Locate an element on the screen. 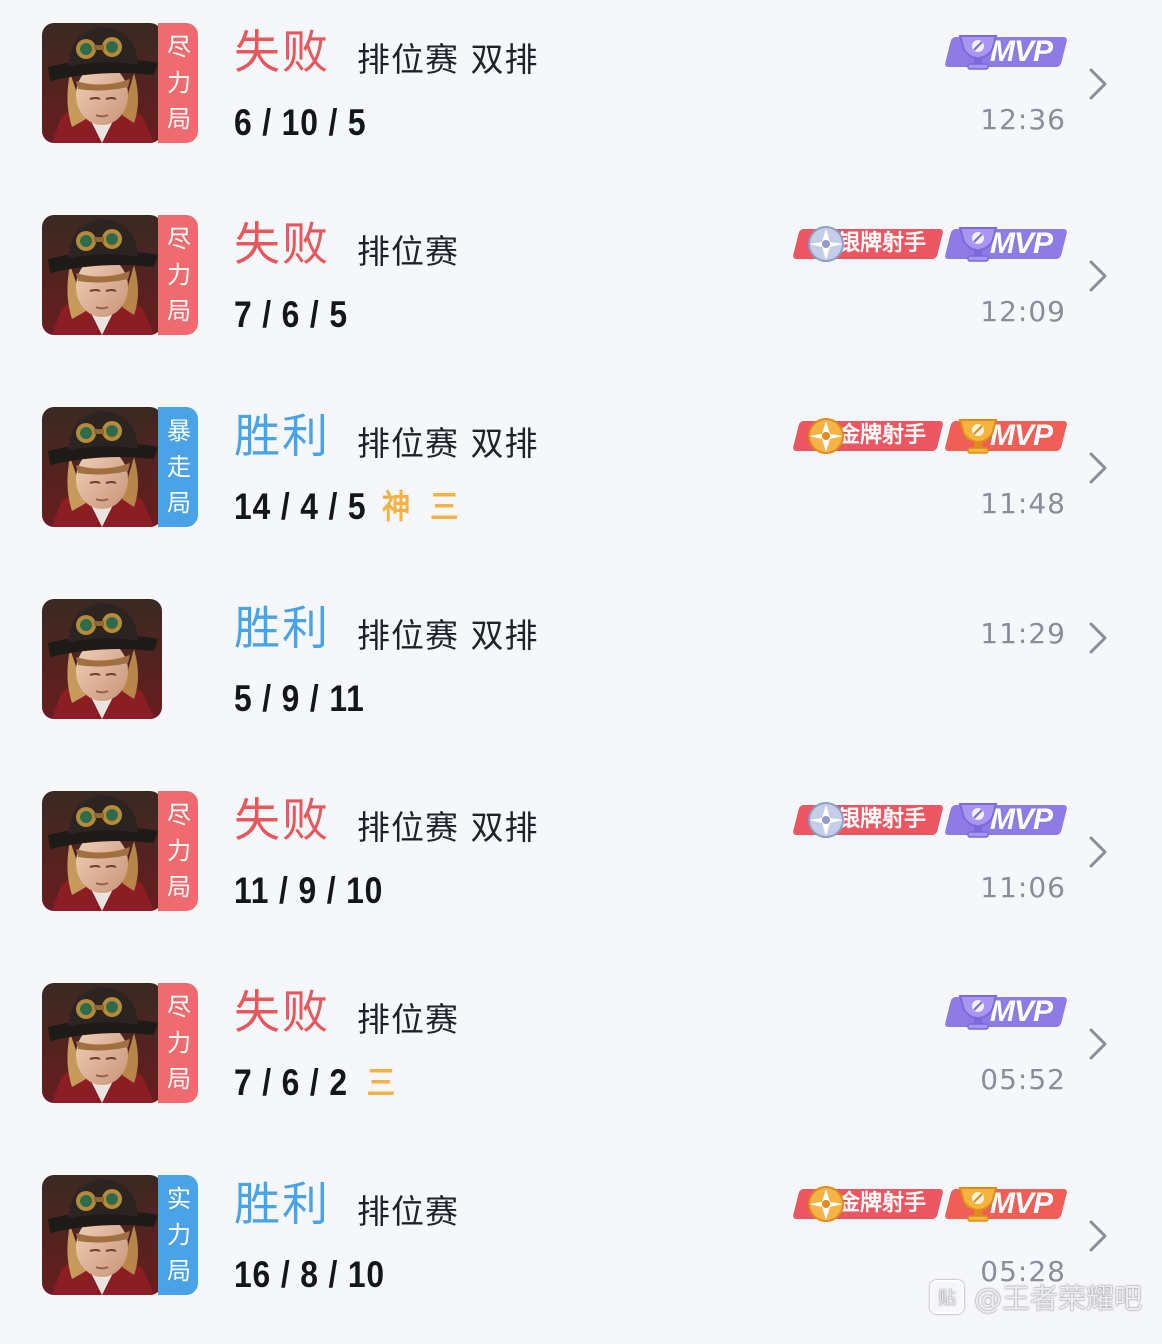 Image resolution: width=1162 pixels, height=1344 pixels. match-row: 尽力局失败 排位赛 双排 11 / 9 / 10 银牌射手 MVP 11:06 is located at coordinates (581, 864).